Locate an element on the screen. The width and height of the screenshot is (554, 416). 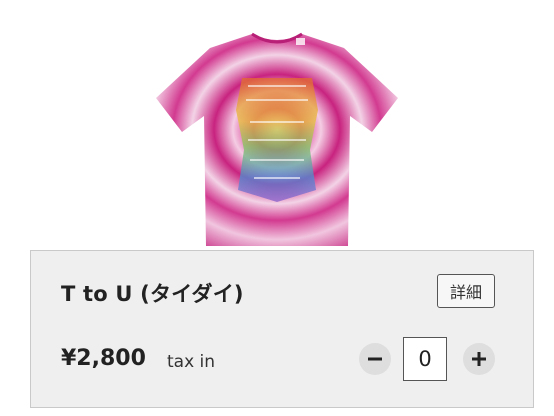
minus-icon is located at coordinates (375, 359).